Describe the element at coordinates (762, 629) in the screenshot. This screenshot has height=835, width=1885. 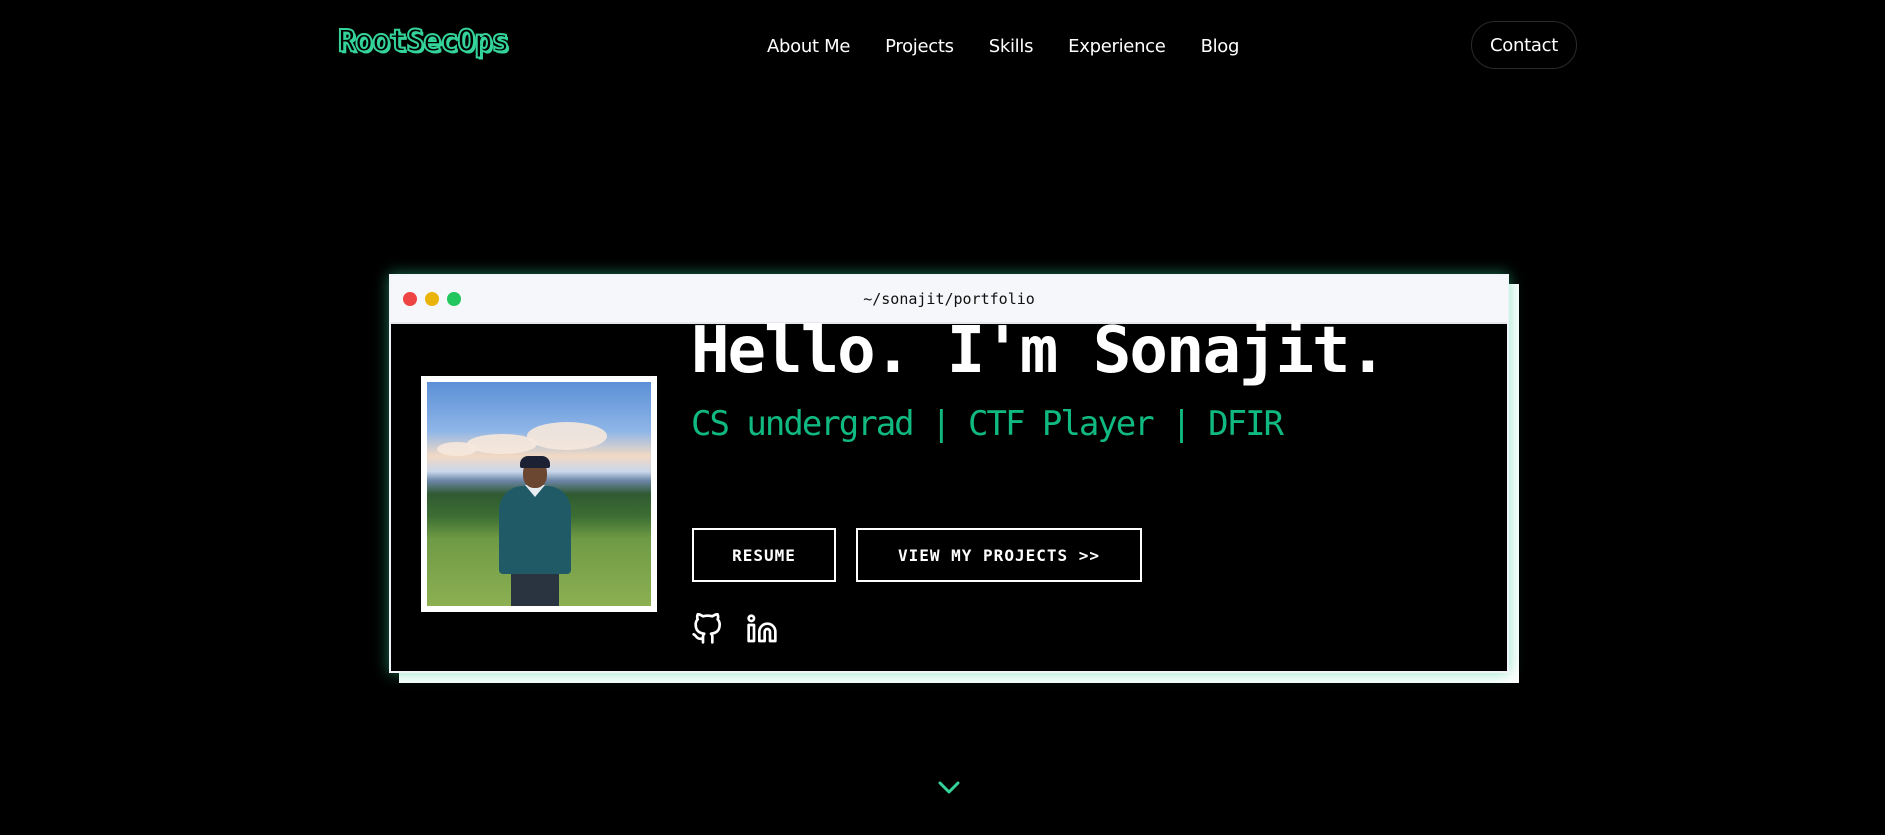
I see `linkedin-icon` at that location.